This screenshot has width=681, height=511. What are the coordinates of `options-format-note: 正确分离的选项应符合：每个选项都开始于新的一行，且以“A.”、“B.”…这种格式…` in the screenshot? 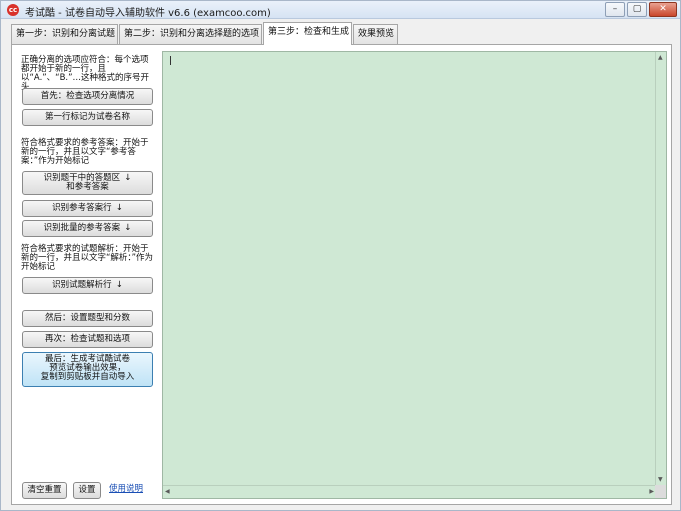 It's located at (85, 73).